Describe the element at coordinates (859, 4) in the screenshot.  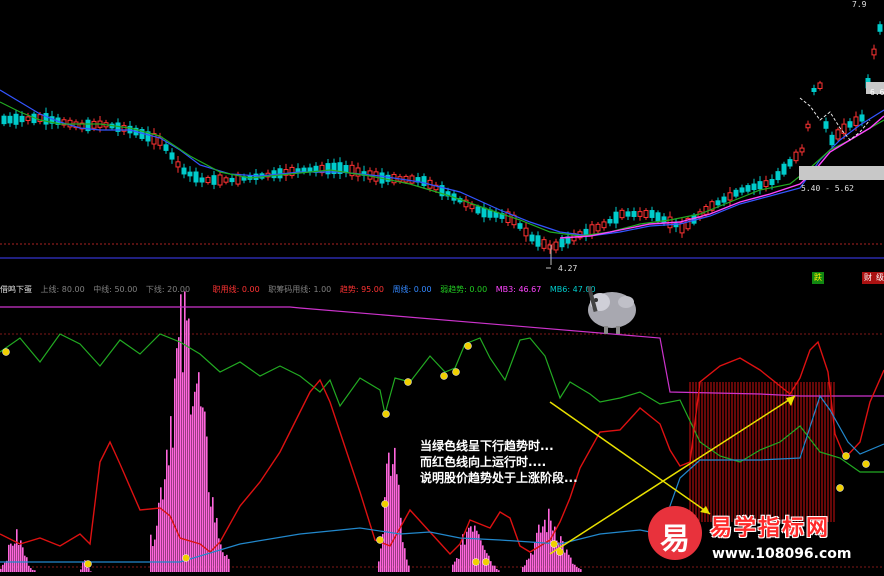
I see `top-price-label: 7.9` at that location.